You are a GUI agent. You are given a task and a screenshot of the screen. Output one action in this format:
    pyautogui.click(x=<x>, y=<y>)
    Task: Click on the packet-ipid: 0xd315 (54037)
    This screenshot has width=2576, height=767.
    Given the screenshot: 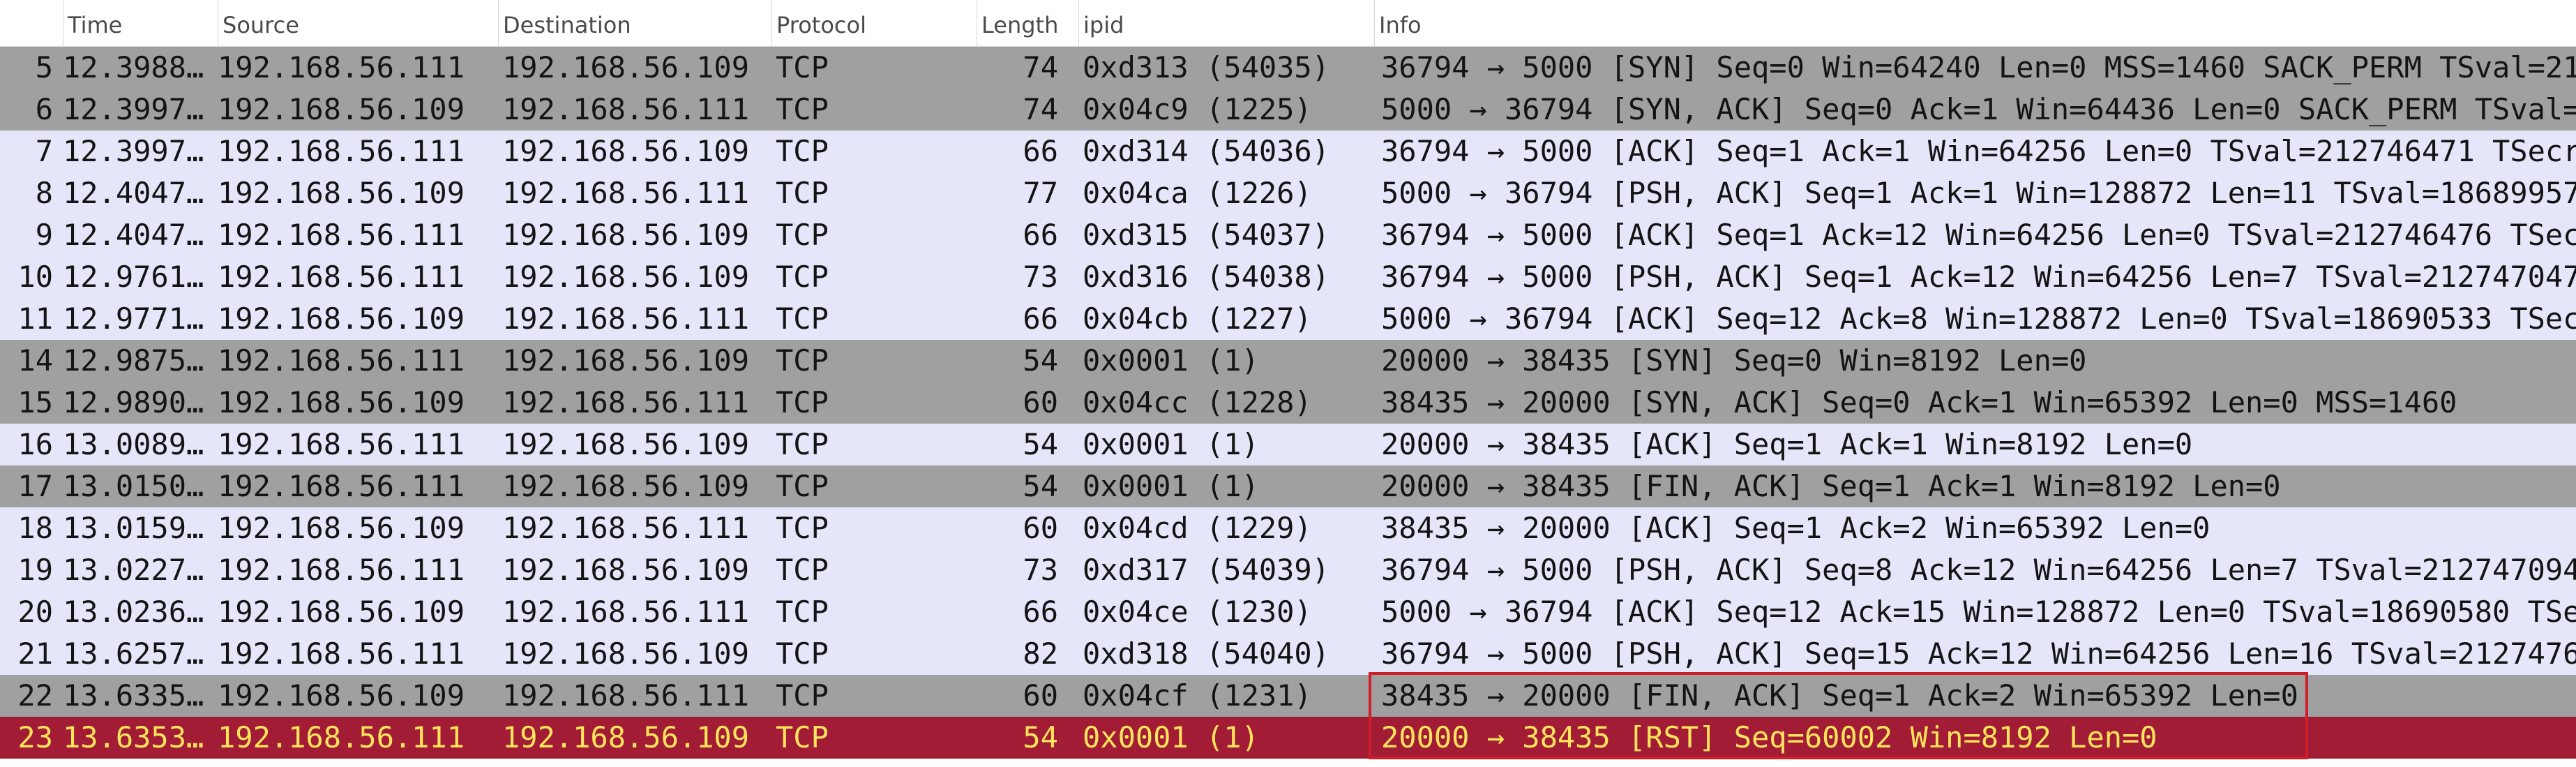 What is the action you would take?
    pyautogui.click(x=1206, y=235)
    